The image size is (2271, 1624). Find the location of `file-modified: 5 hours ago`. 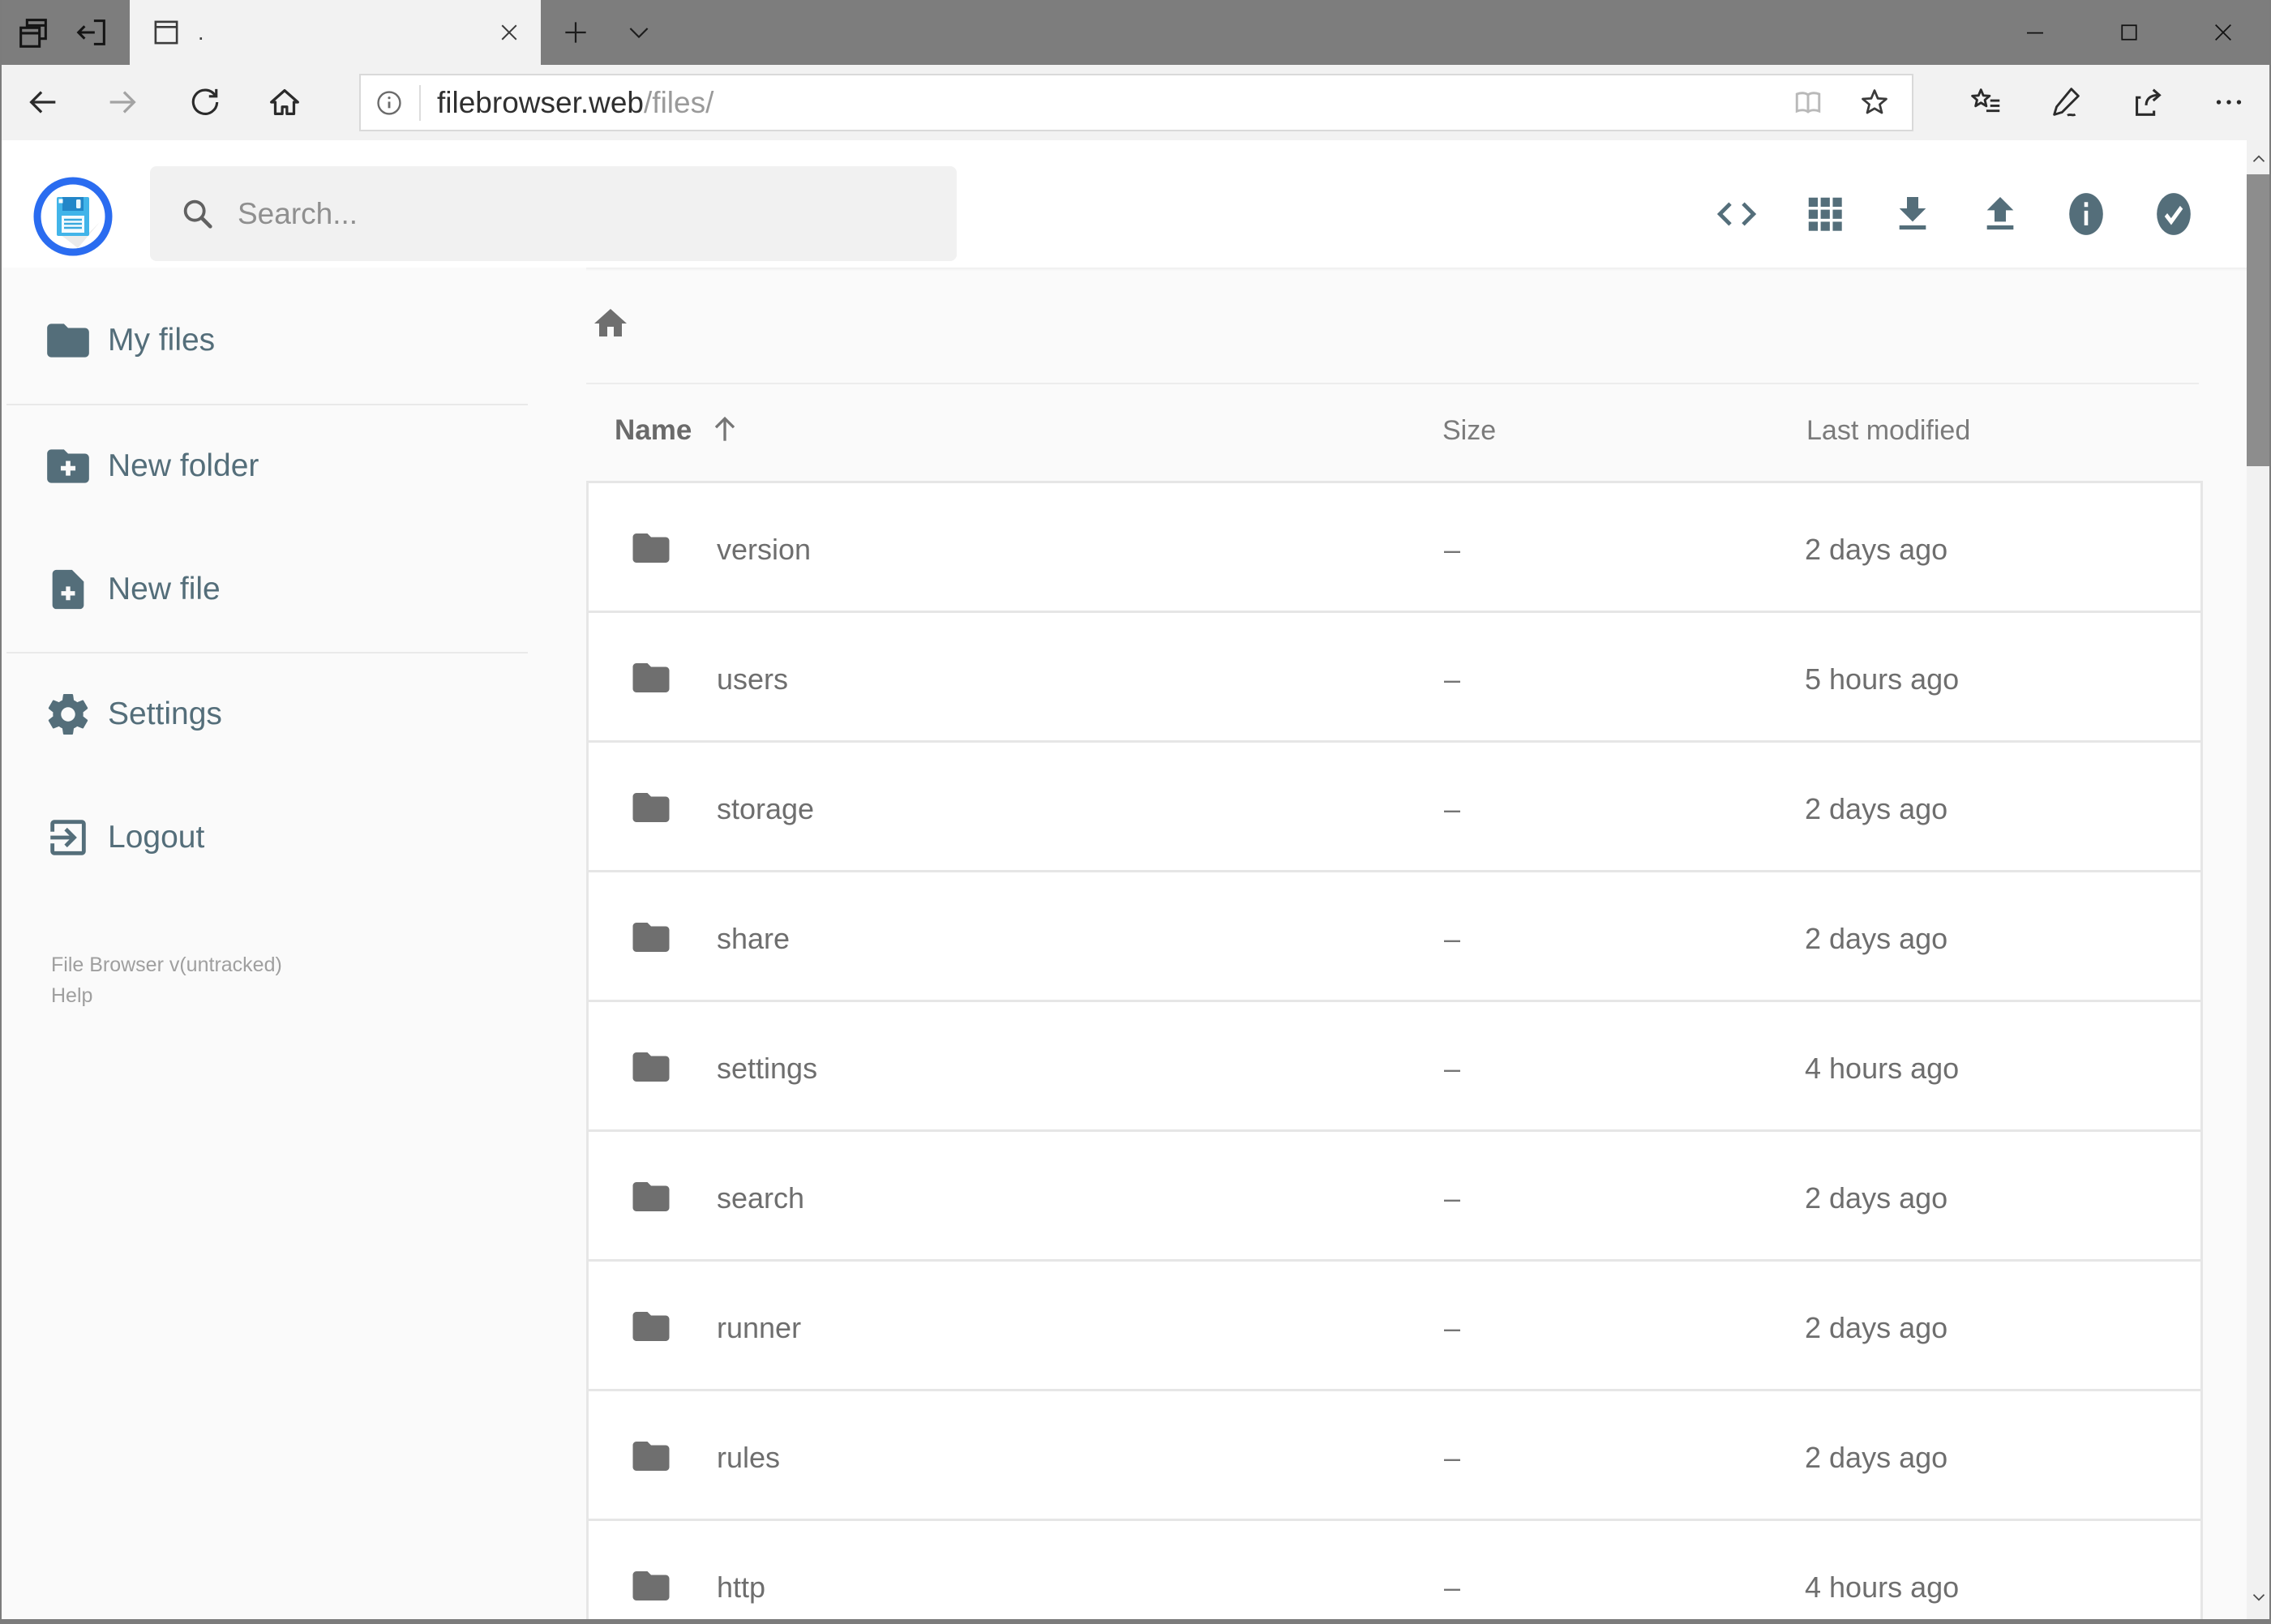

file-modified: 5 hours ago is located at coordinates (1883, 679).